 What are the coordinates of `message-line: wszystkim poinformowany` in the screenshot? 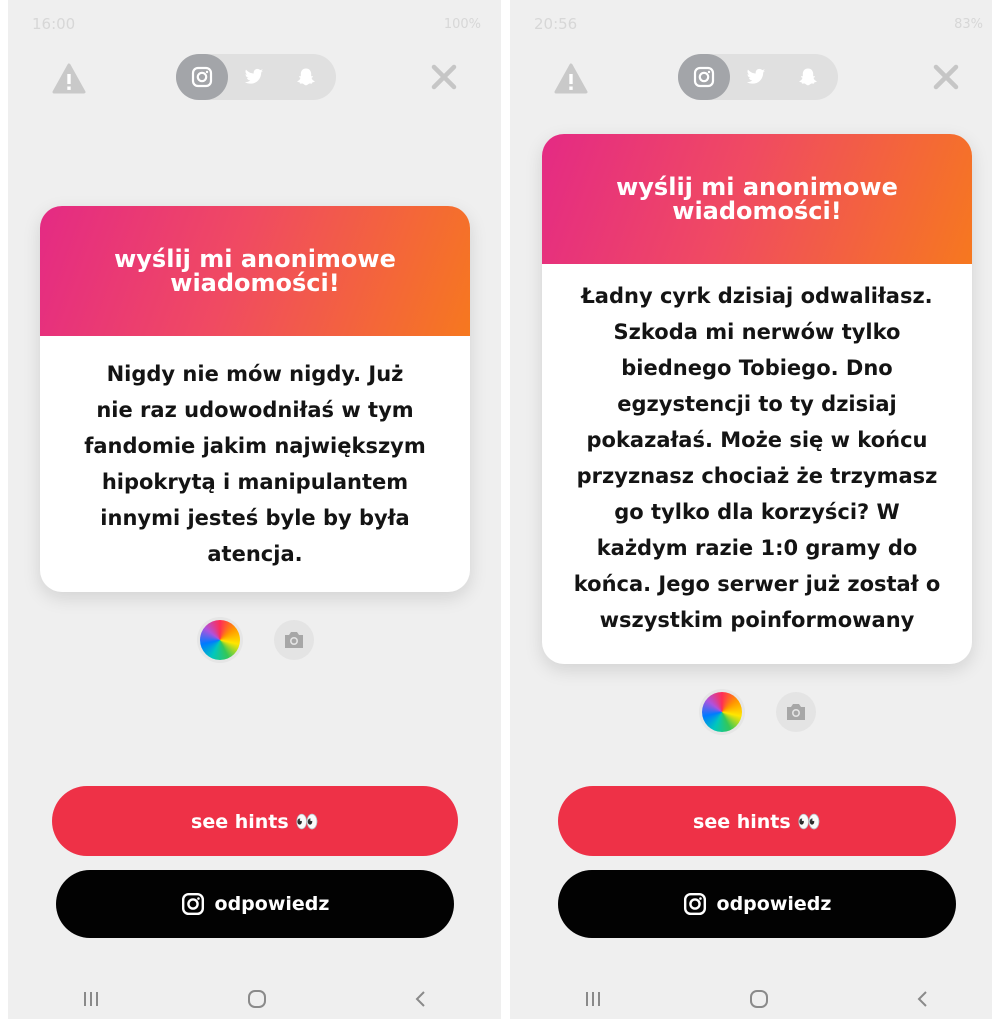 It's located at (757, 620).